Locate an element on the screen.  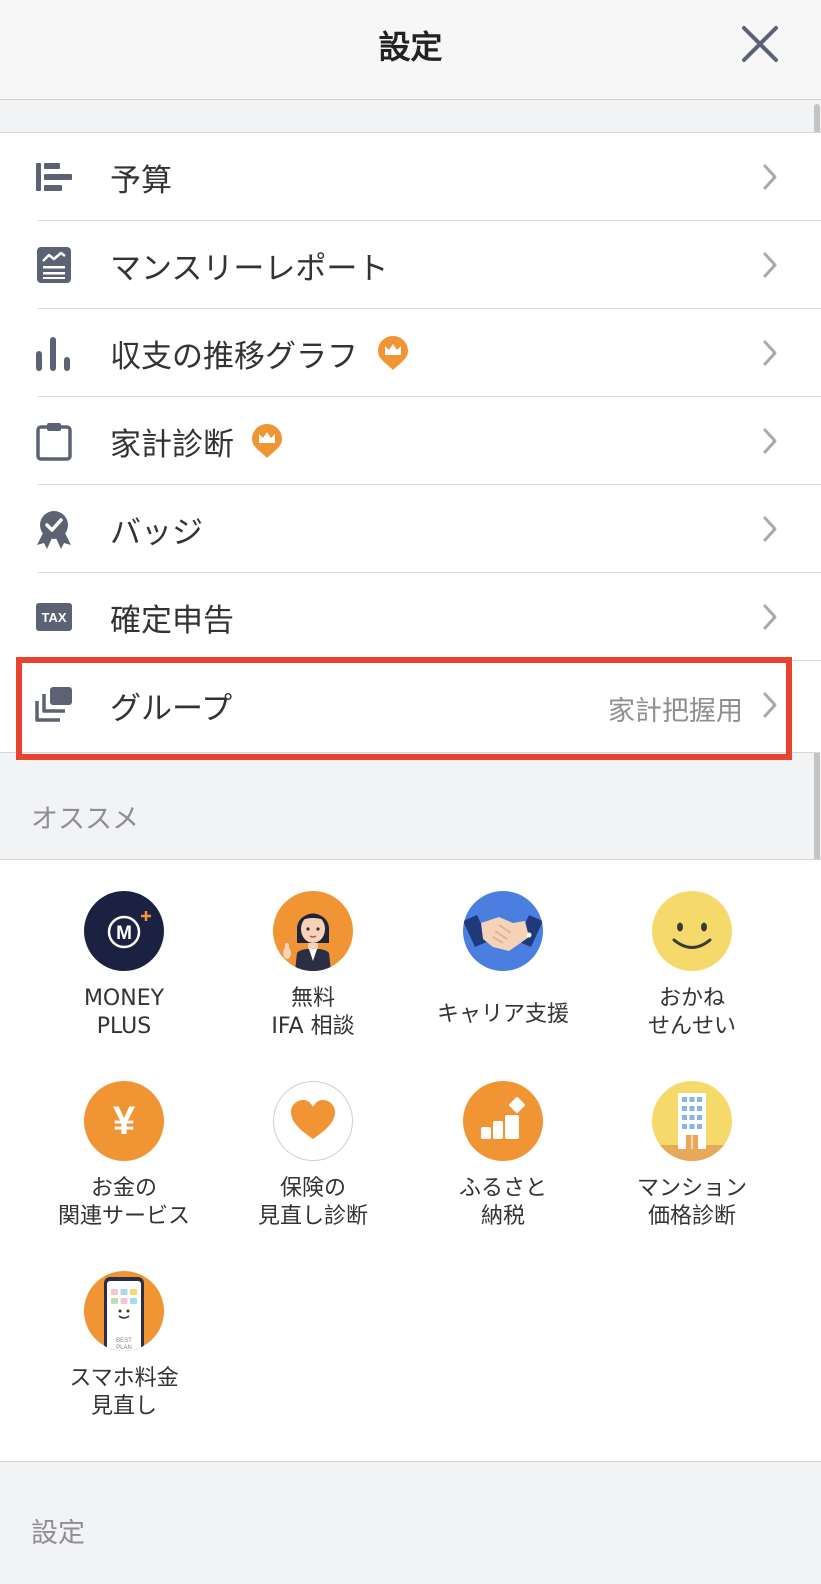
yen-icon: ¥ is located at coordinates (124, 1121).